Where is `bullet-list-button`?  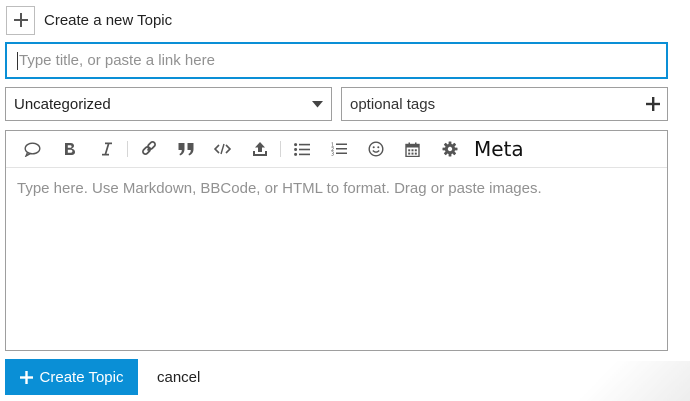 bullet-list-button is located at coordinates (301, 149).